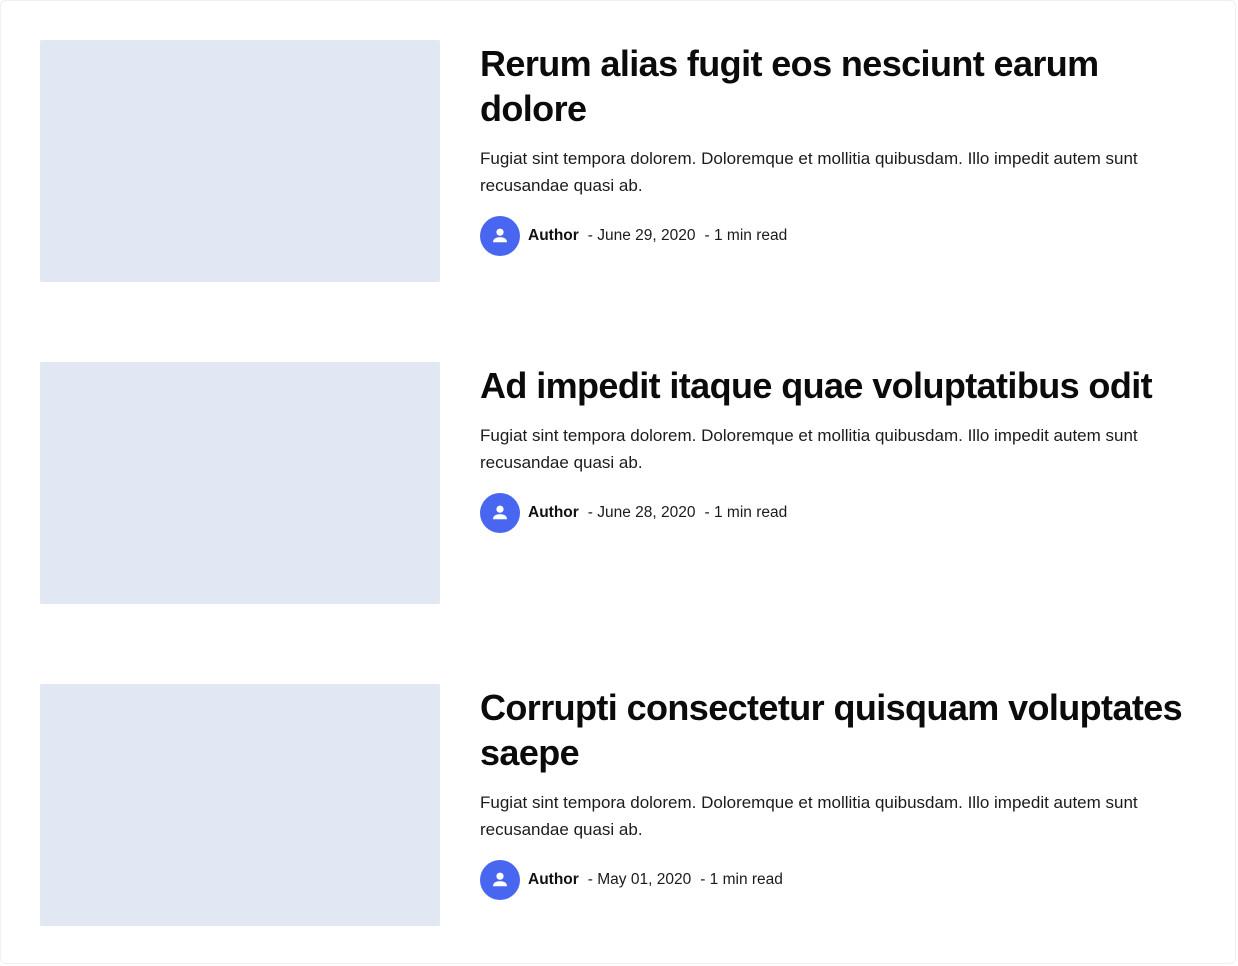  Describe the element at coordinates (639, 879) in the screenshot. I see `post-date: - May 01, 2020` at that location.